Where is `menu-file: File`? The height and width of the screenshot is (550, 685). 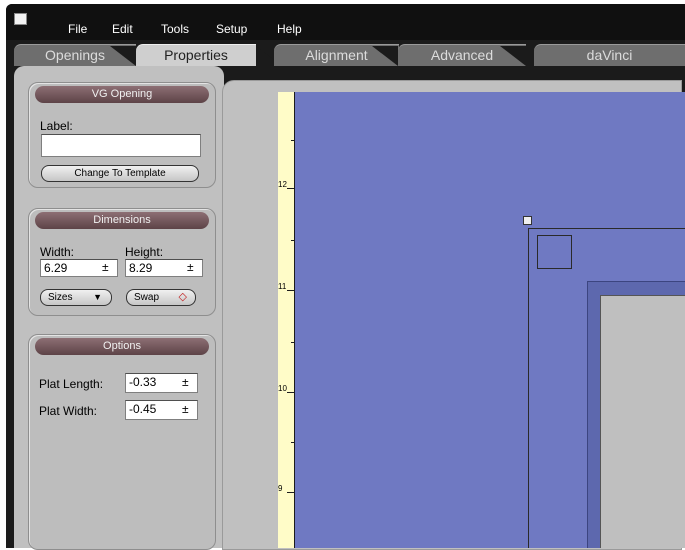
menu-file: File is located at coordinates (77, 29).